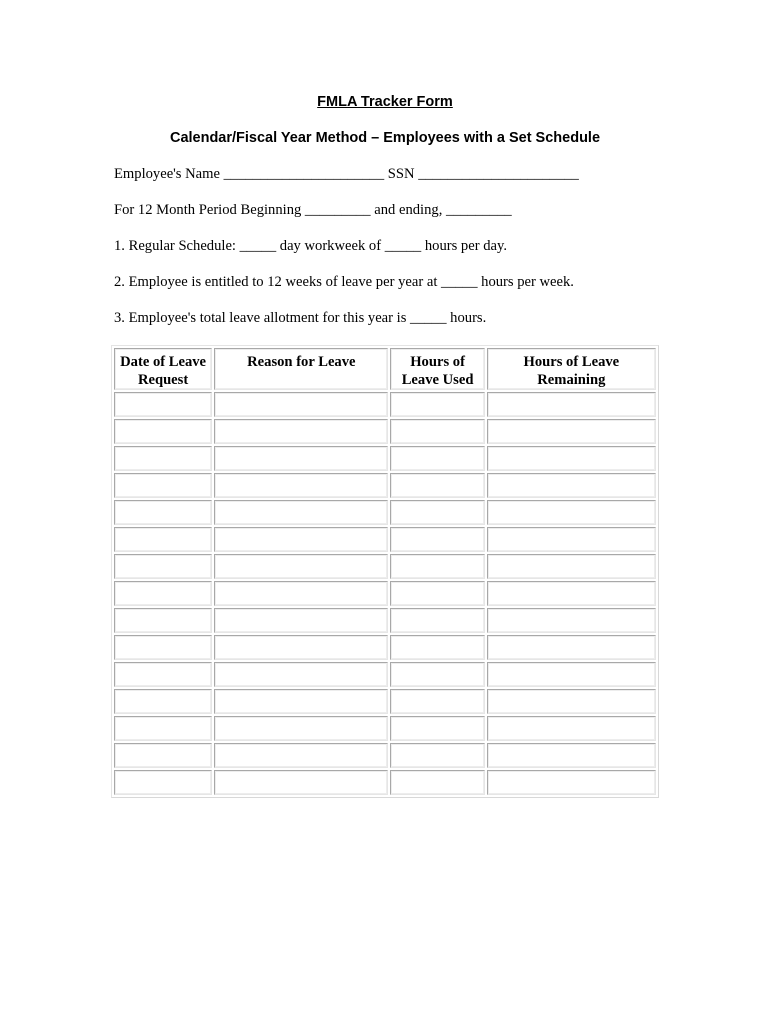  I want to click on header-hours-of-leave-remaining: Hours of Leave Remaining, so click(571, 369).